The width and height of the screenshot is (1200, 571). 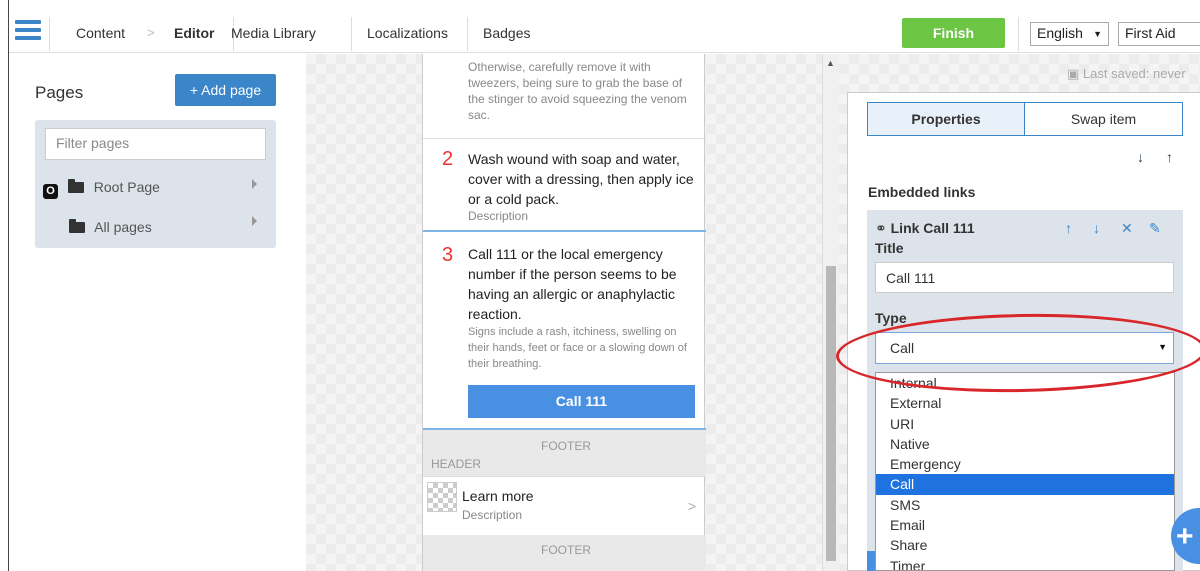 I want to click on language-value: English, so click(x=1060, y=33).